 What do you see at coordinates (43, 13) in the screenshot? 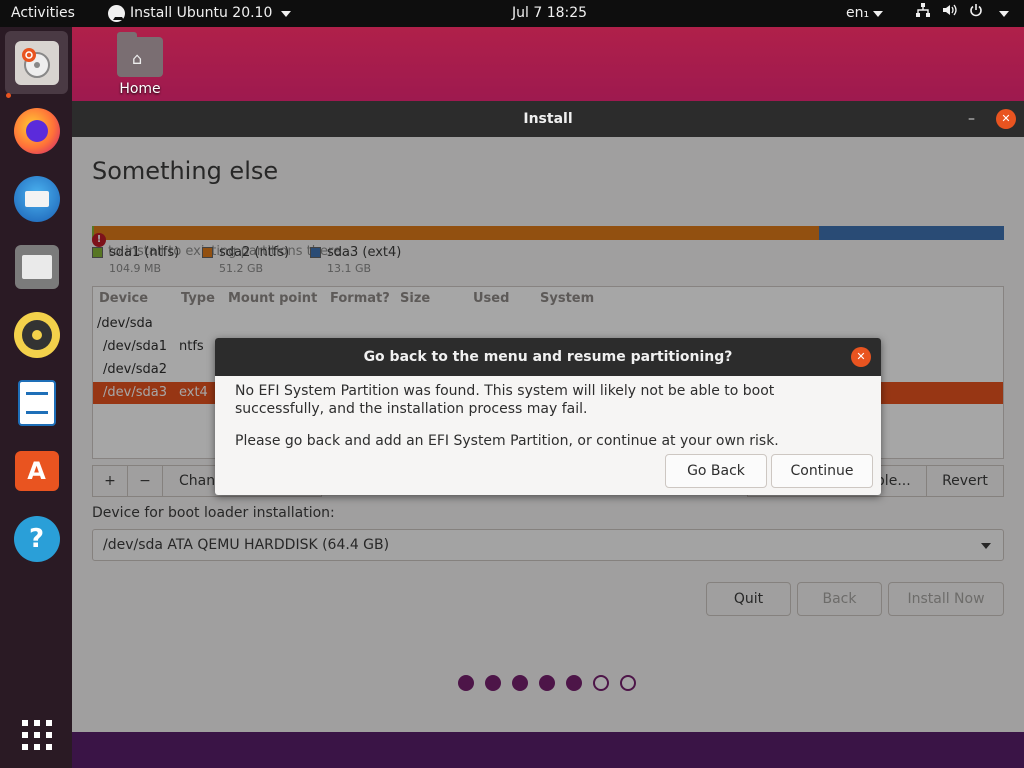
I see `activities-button: Activities` at bounding box center [43, 13].